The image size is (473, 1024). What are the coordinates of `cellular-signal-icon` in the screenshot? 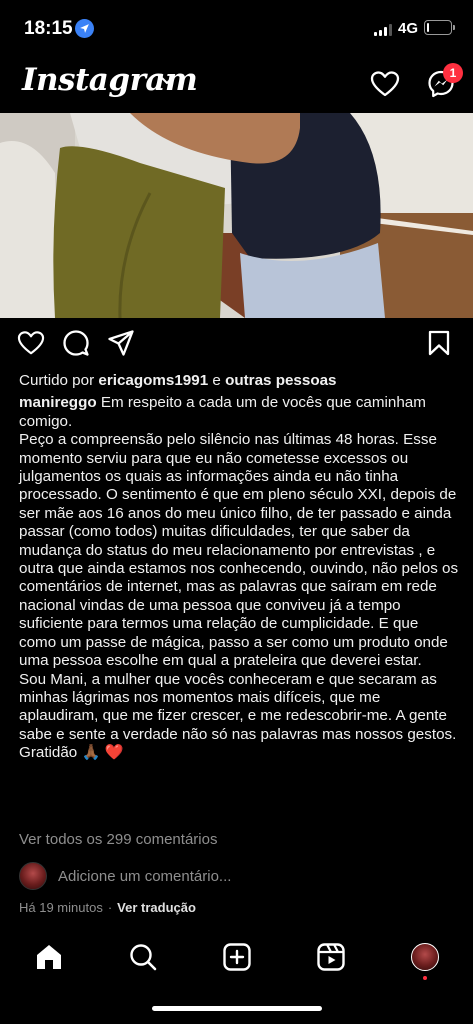 It's located at (383, 30).